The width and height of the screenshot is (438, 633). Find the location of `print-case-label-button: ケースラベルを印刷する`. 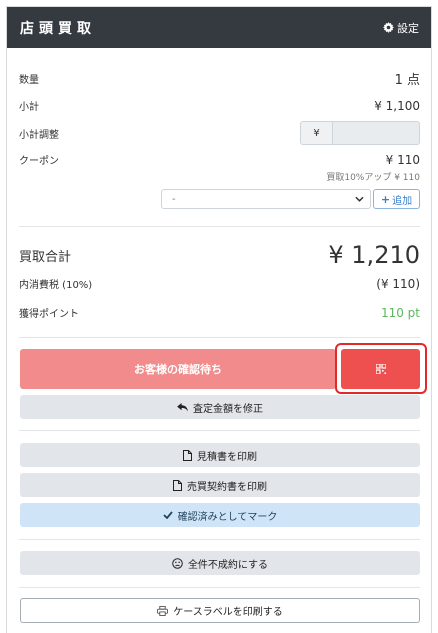

print-case-label-button: ケースラベルを印刷する is located at coordinates (220, 610).